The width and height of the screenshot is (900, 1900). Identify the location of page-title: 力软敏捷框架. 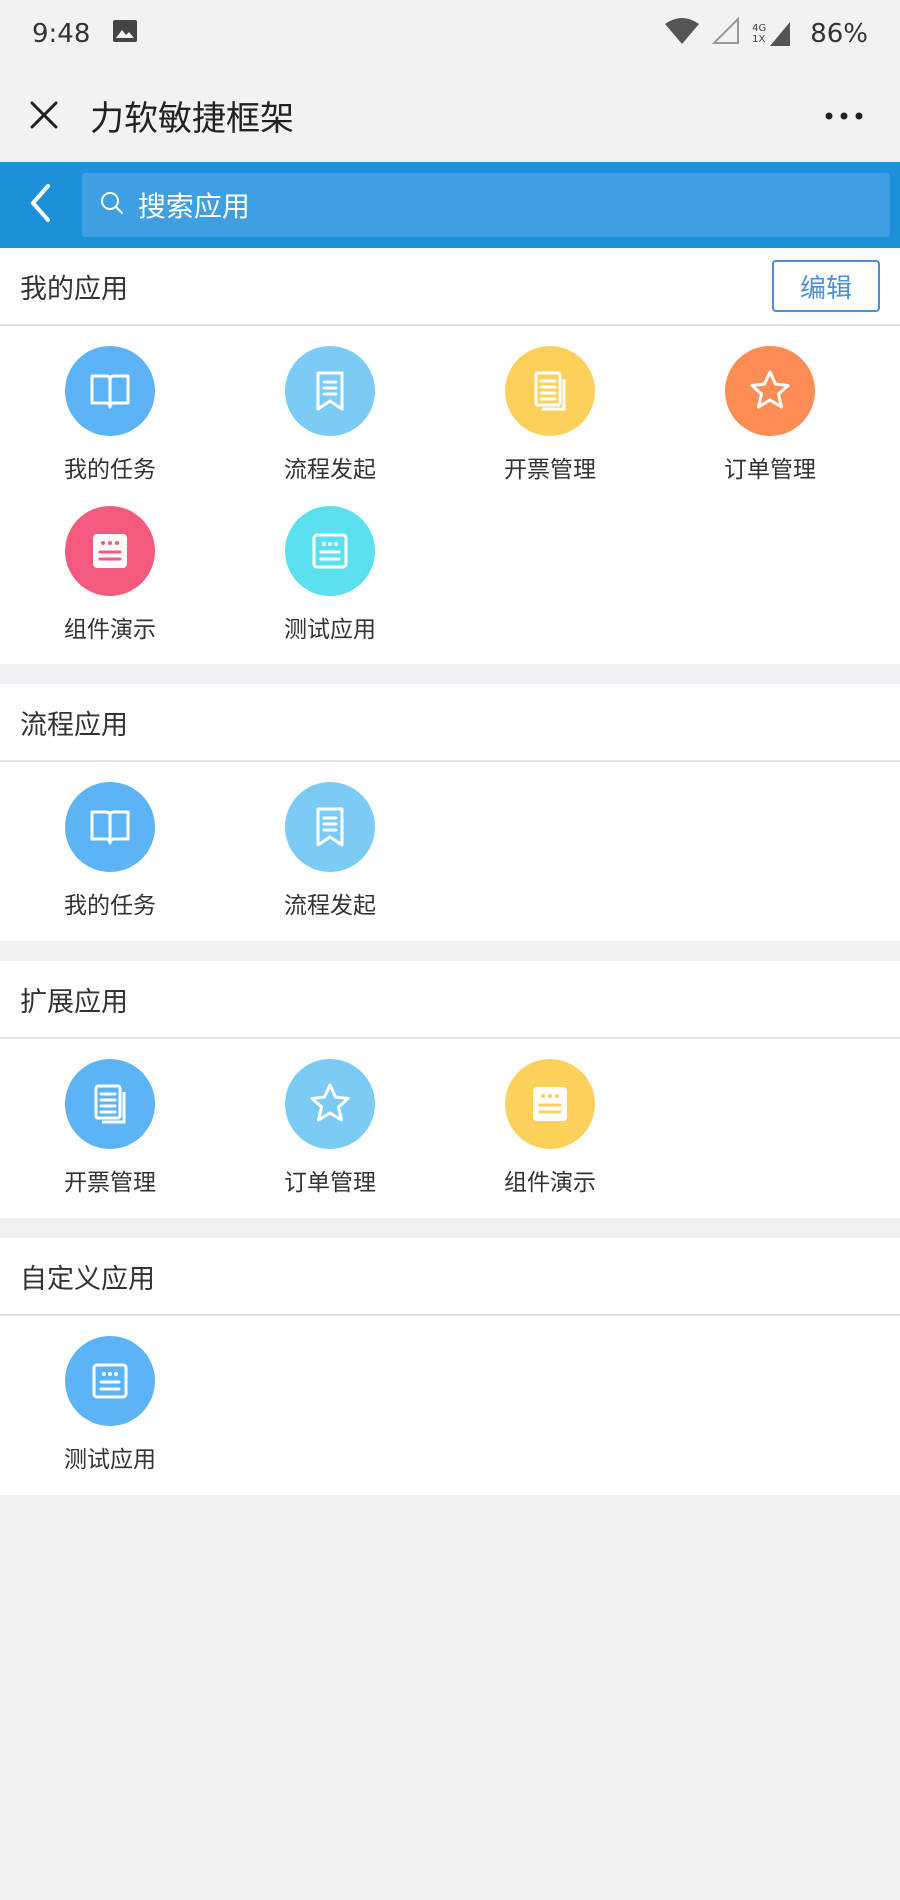
(192, 118).